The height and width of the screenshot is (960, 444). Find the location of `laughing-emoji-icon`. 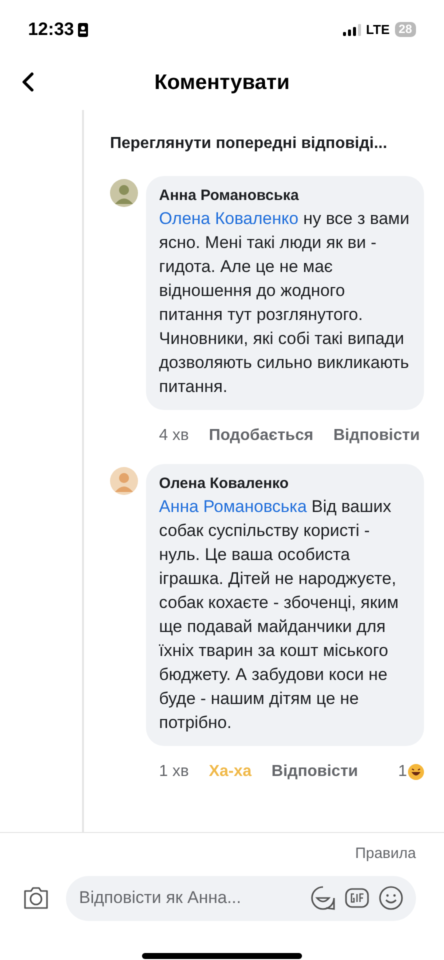

laughing-emoji-icon is located at coordinates (416, 772).